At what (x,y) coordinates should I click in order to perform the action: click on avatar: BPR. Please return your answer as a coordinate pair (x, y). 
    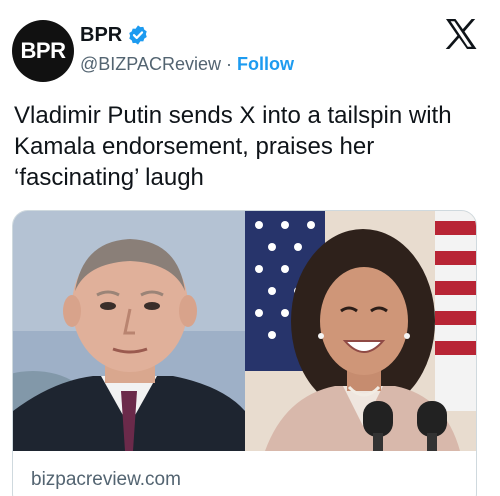
    Looking at the image, I should click on (43, 51).